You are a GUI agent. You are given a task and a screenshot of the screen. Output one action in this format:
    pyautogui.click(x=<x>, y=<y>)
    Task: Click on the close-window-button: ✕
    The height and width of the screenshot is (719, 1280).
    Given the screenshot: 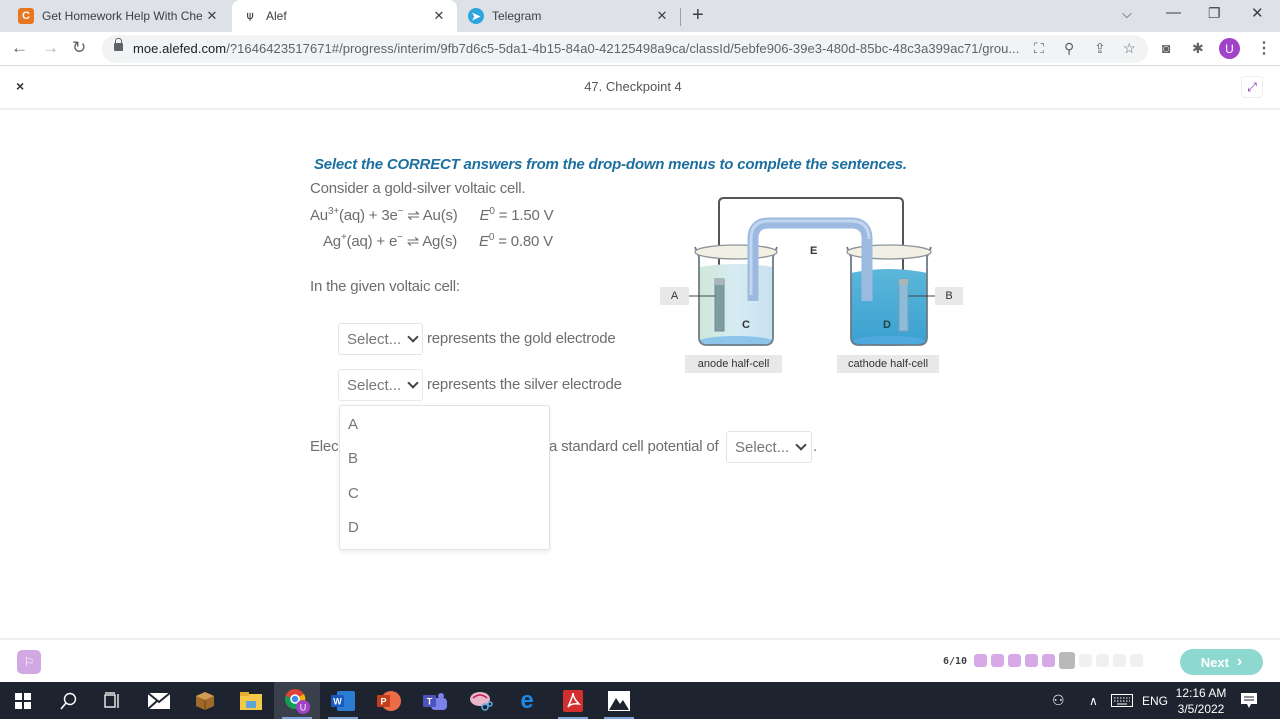 What is the action you would take?
    pyautogui.click(x=1257, y=13)
    